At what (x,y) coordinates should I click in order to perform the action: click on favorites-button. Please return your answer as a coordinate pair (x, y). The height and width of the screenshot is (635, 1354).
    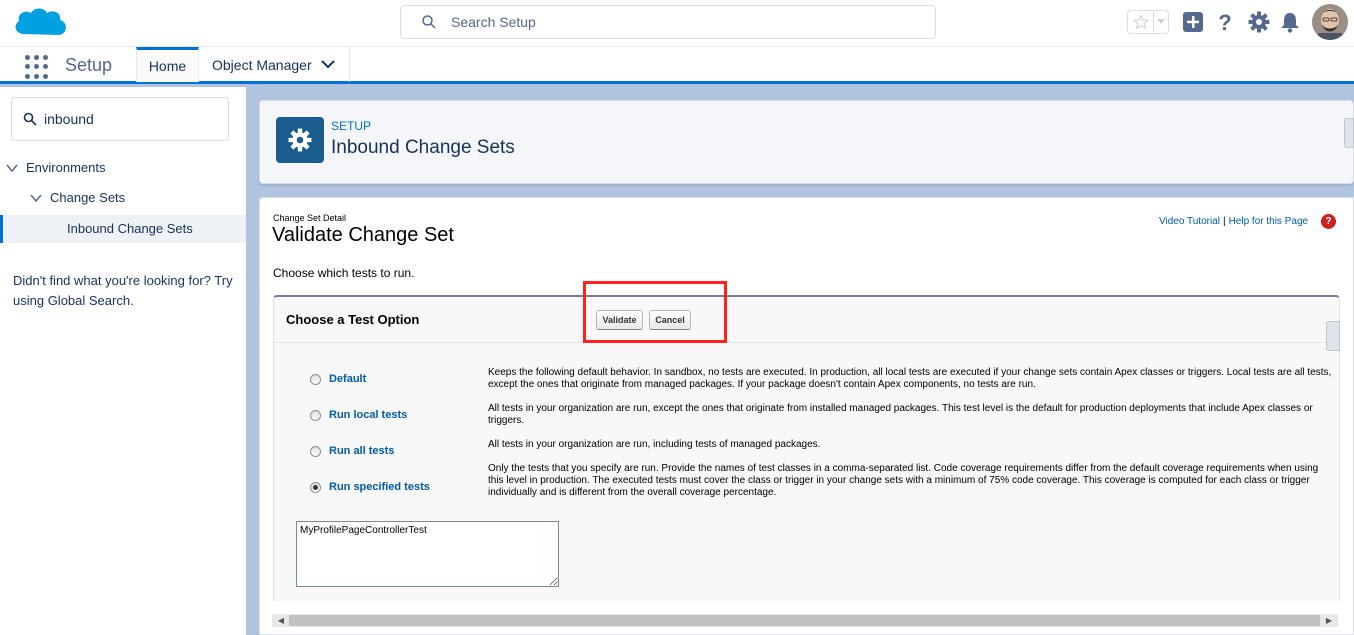
    Looking at the image, I should click on (1141, 22).